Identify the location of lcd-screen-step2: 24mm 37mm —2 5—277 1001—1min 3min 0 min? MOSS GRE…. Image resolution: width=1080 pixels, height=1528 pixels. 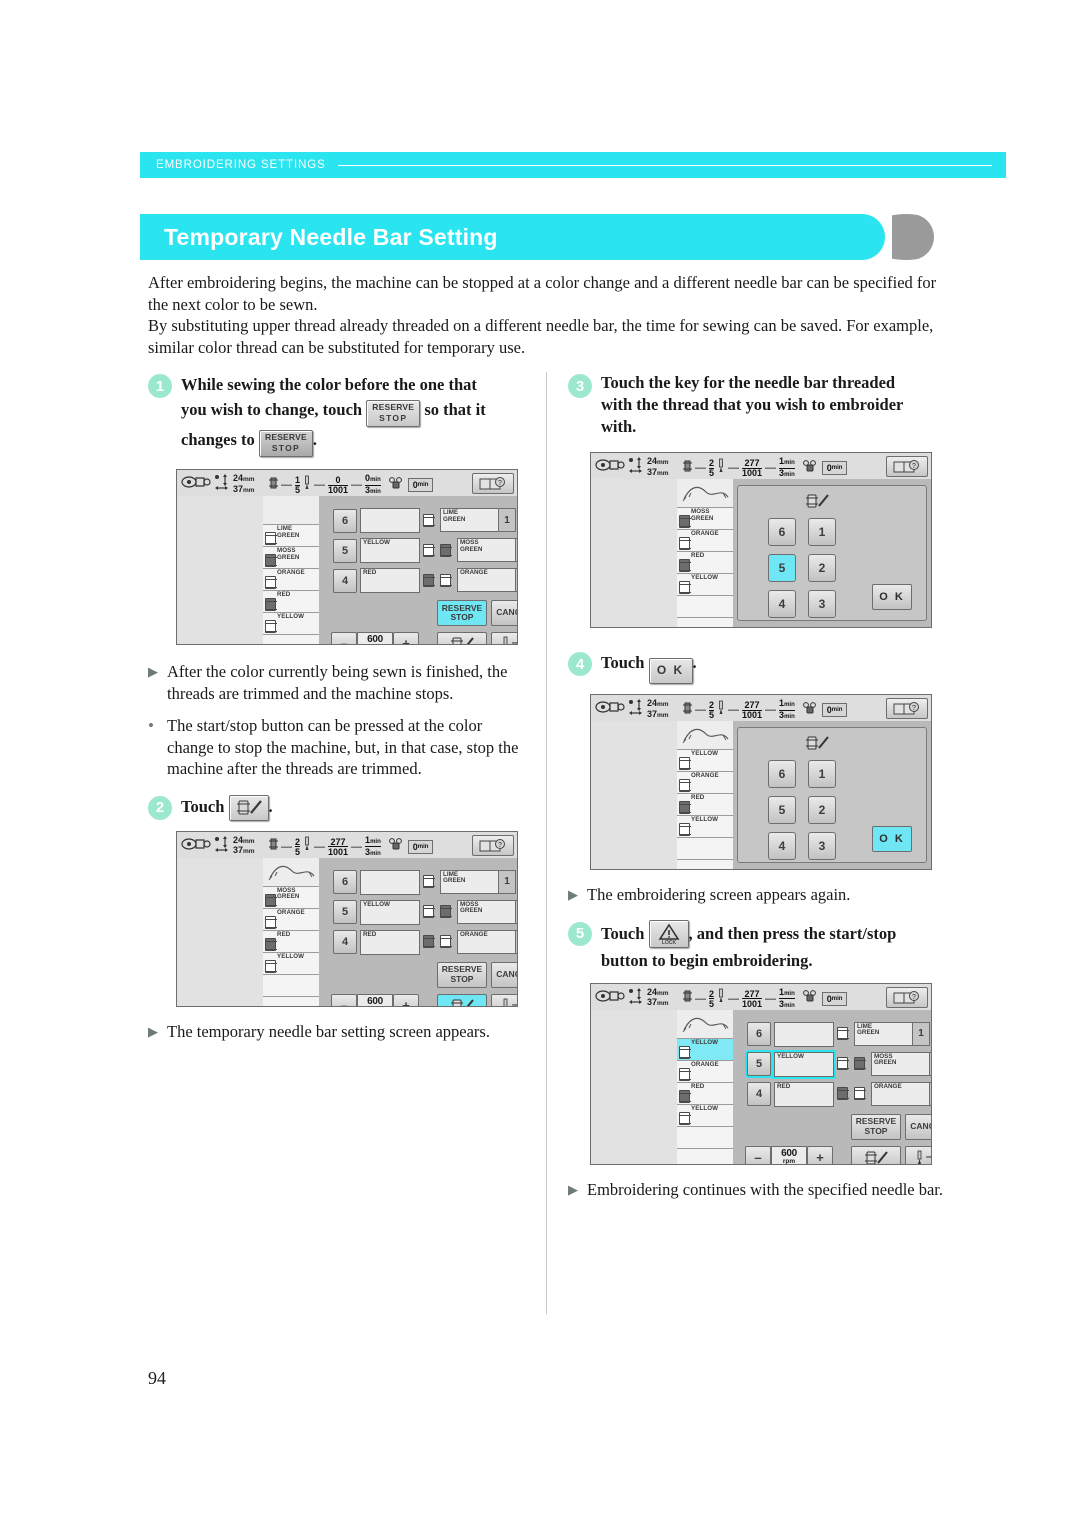
(347, 918).